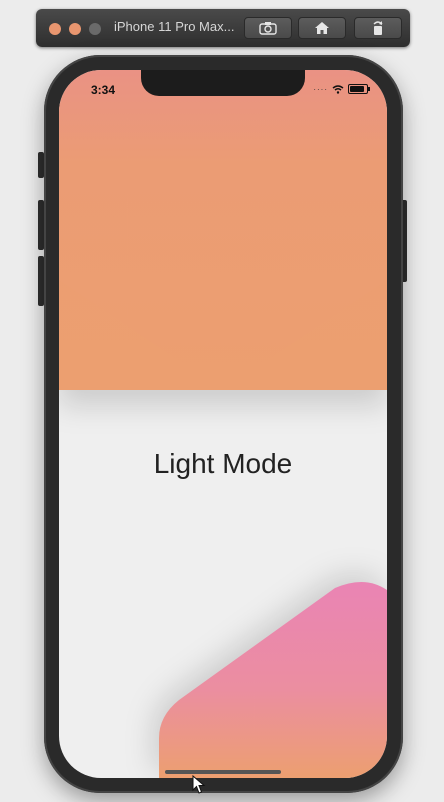  I want to click on status-icons: ····, so click(341, 89).